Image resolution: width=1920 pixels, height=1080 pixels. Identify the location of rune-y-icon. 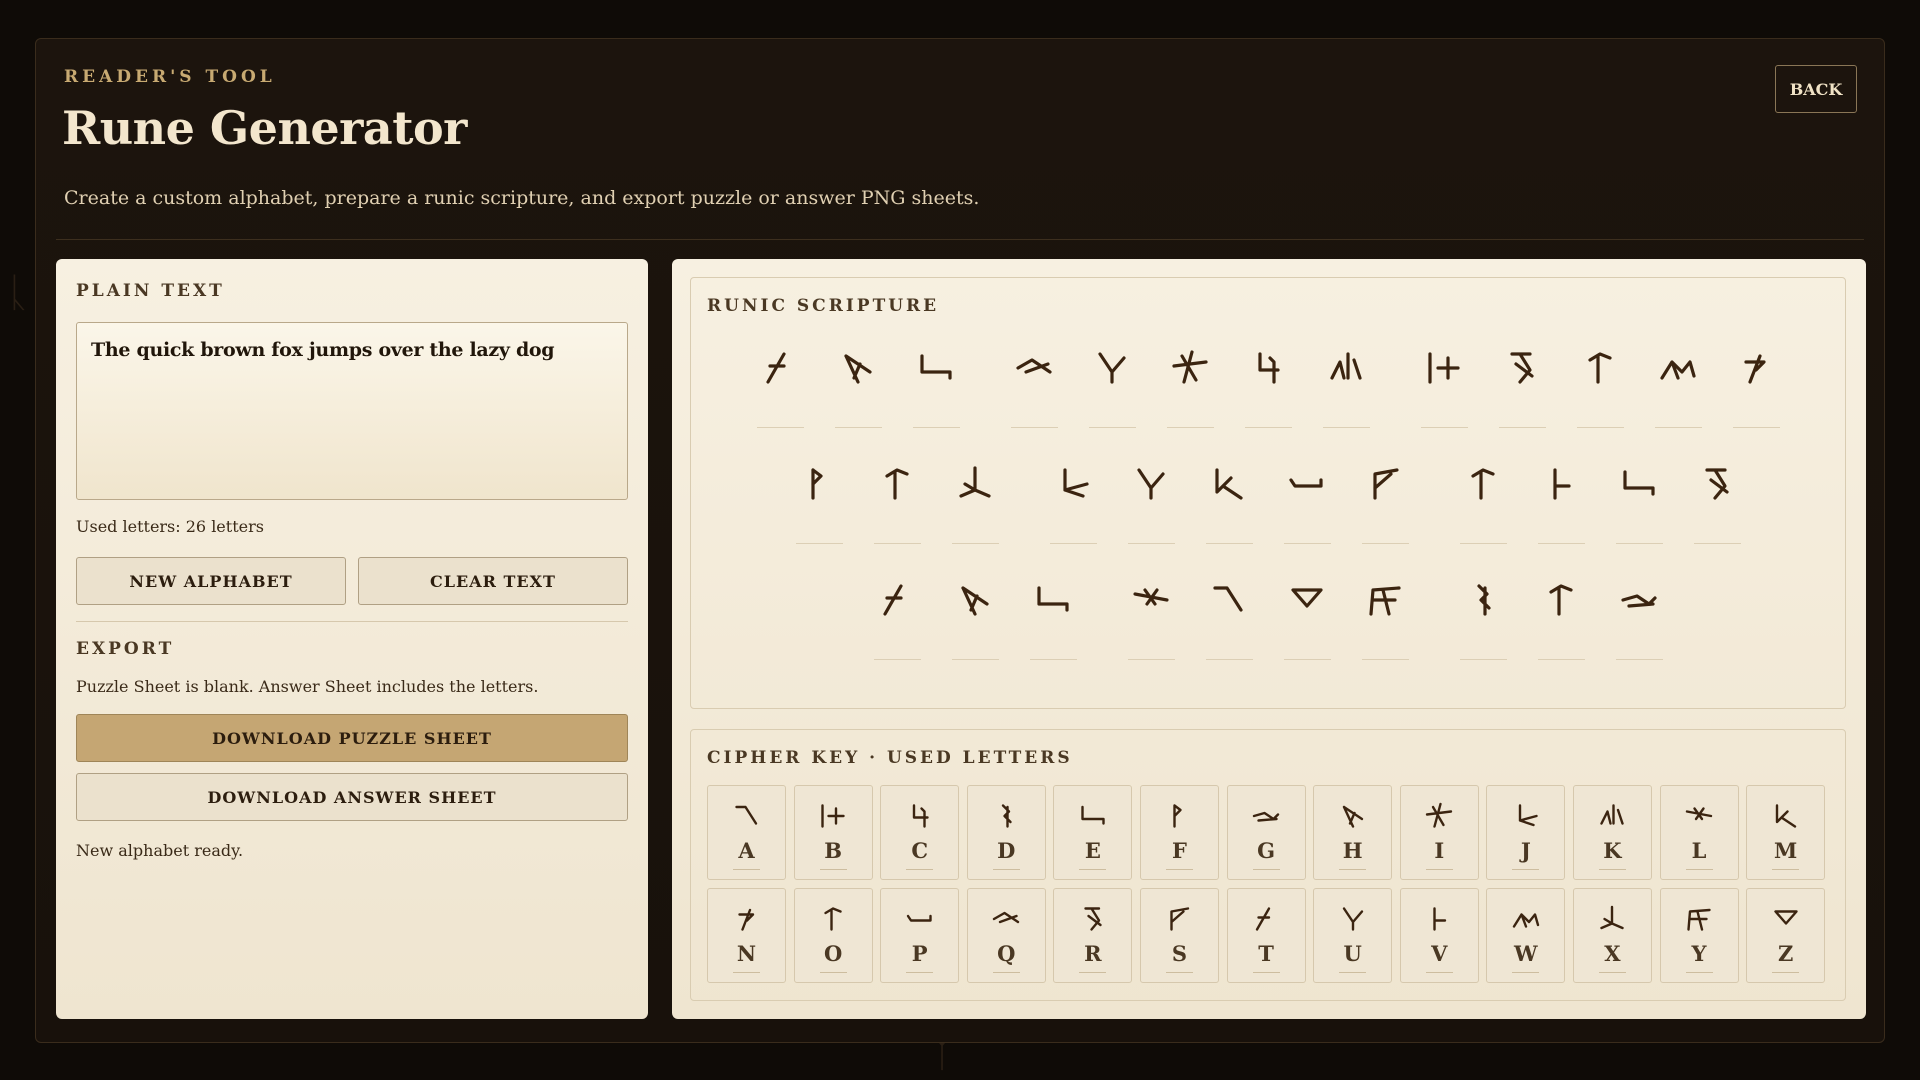
(1385, 601).